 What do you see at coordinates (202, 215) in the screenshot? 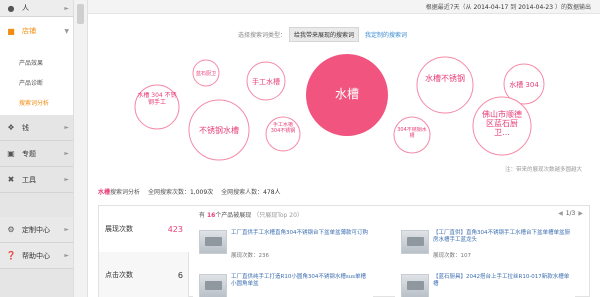
I see `product-count-prefix: 有` at bounding box center [202, 215].